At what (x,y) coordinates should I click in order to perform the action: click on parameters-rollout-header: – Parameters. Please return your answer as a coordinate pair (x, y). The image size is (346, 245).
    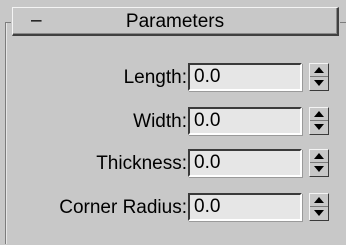
    Looking at the image, I should click on (175, 21).